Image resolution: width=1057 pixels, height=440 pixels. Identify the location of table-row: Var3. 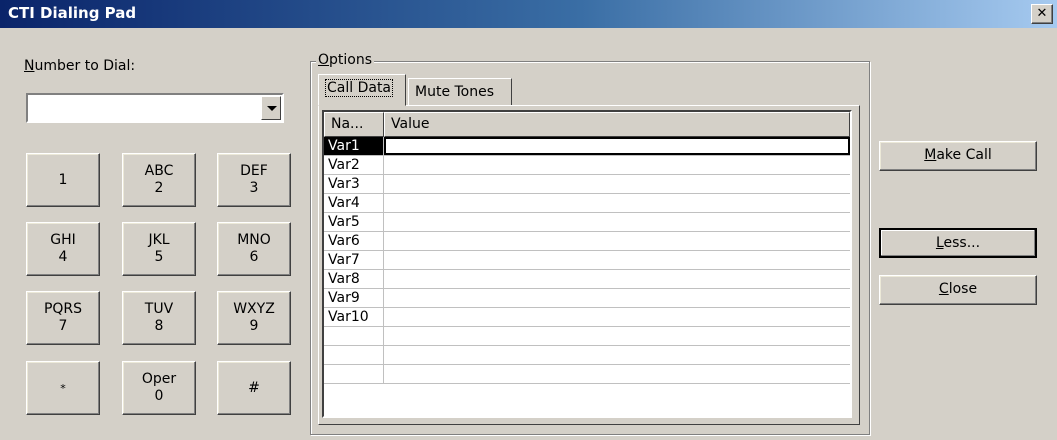
(587, 184).